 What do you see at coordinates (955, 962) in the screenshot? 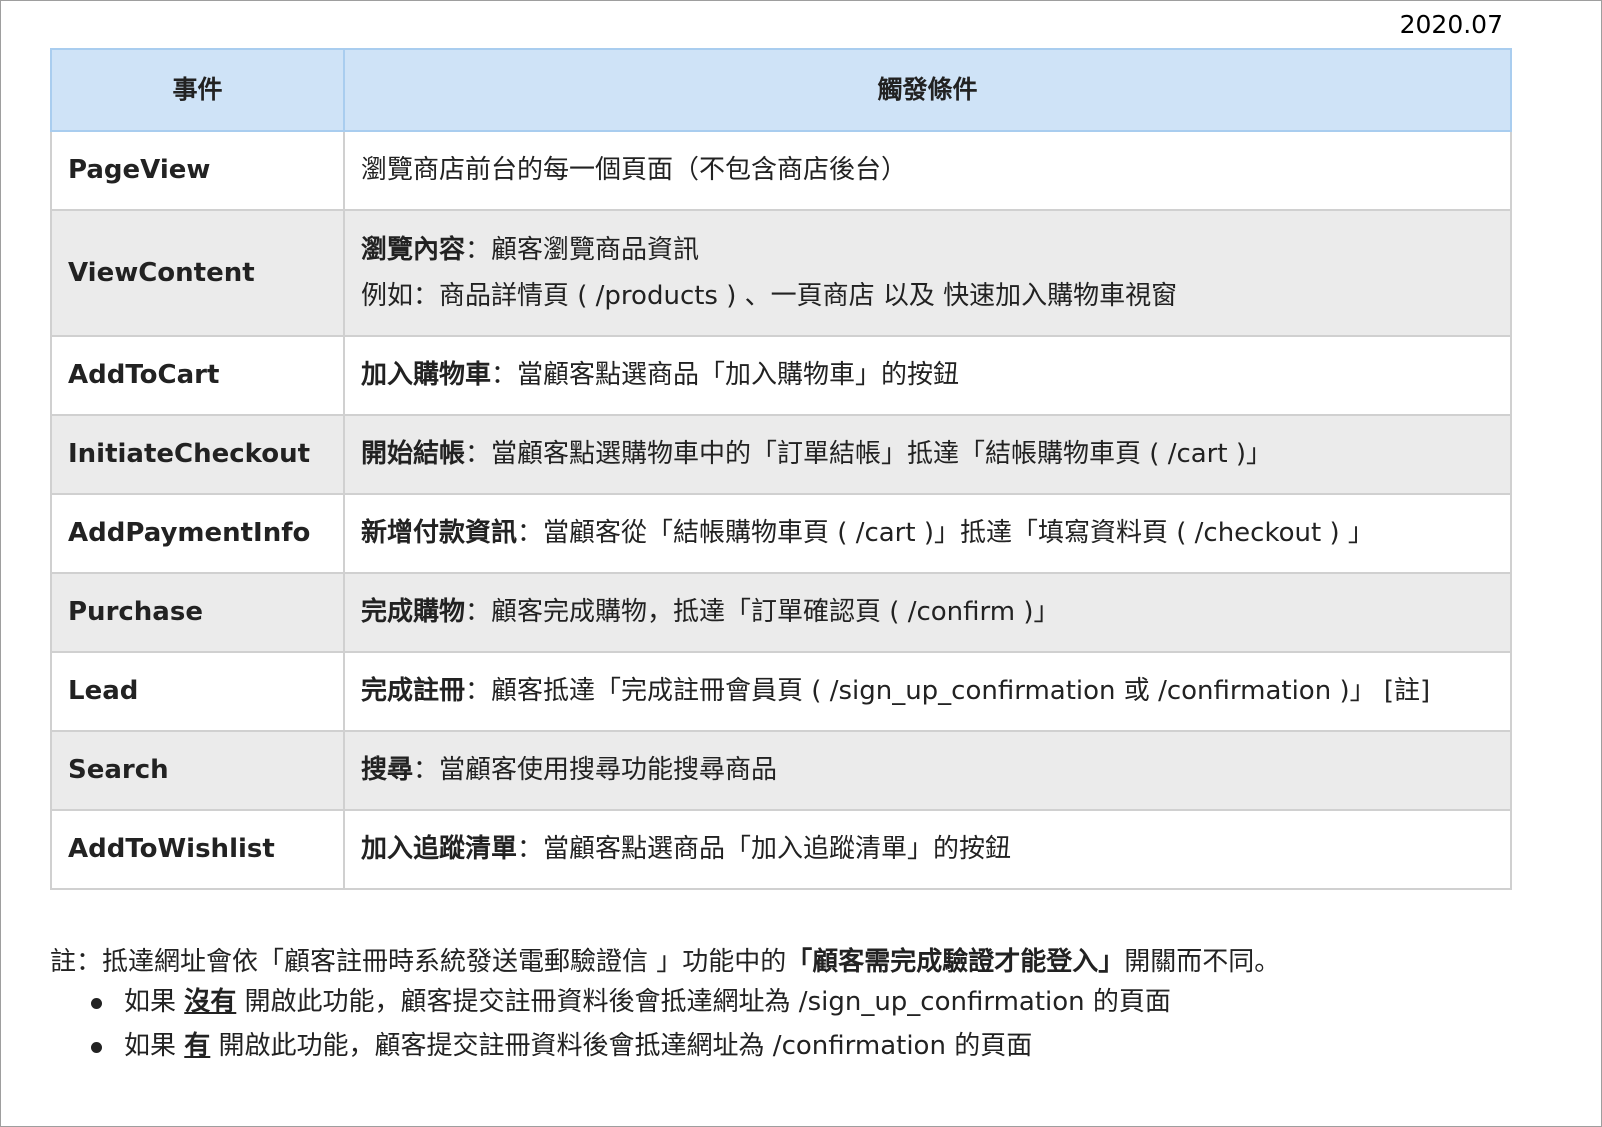
I see `footnote-bold: 「顧客需完成驗證才能登入」` at bounding box center [955, 962].